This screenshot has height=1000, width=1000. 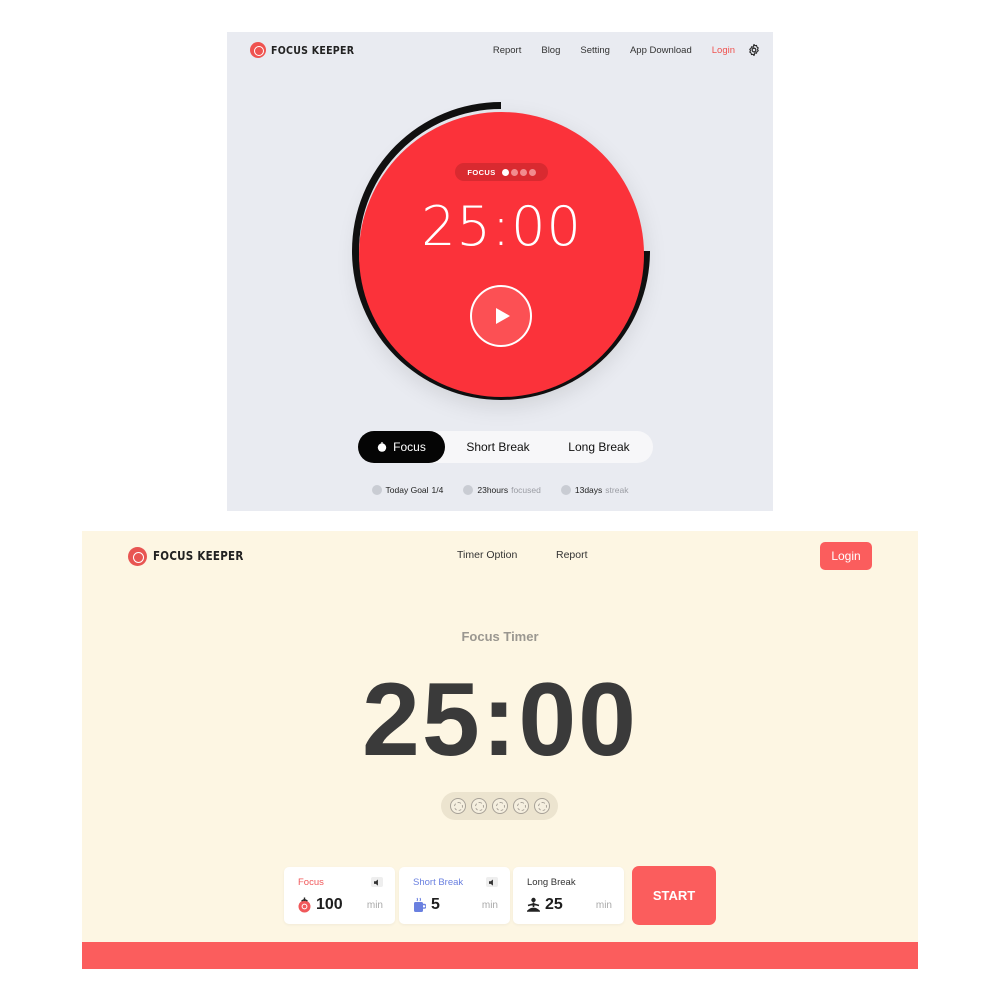 What do you see at coordinates (568, 895) in the screenshot?
I see `long-break-duration-card: Long Break 25 min` at bounding box center [568, 895].